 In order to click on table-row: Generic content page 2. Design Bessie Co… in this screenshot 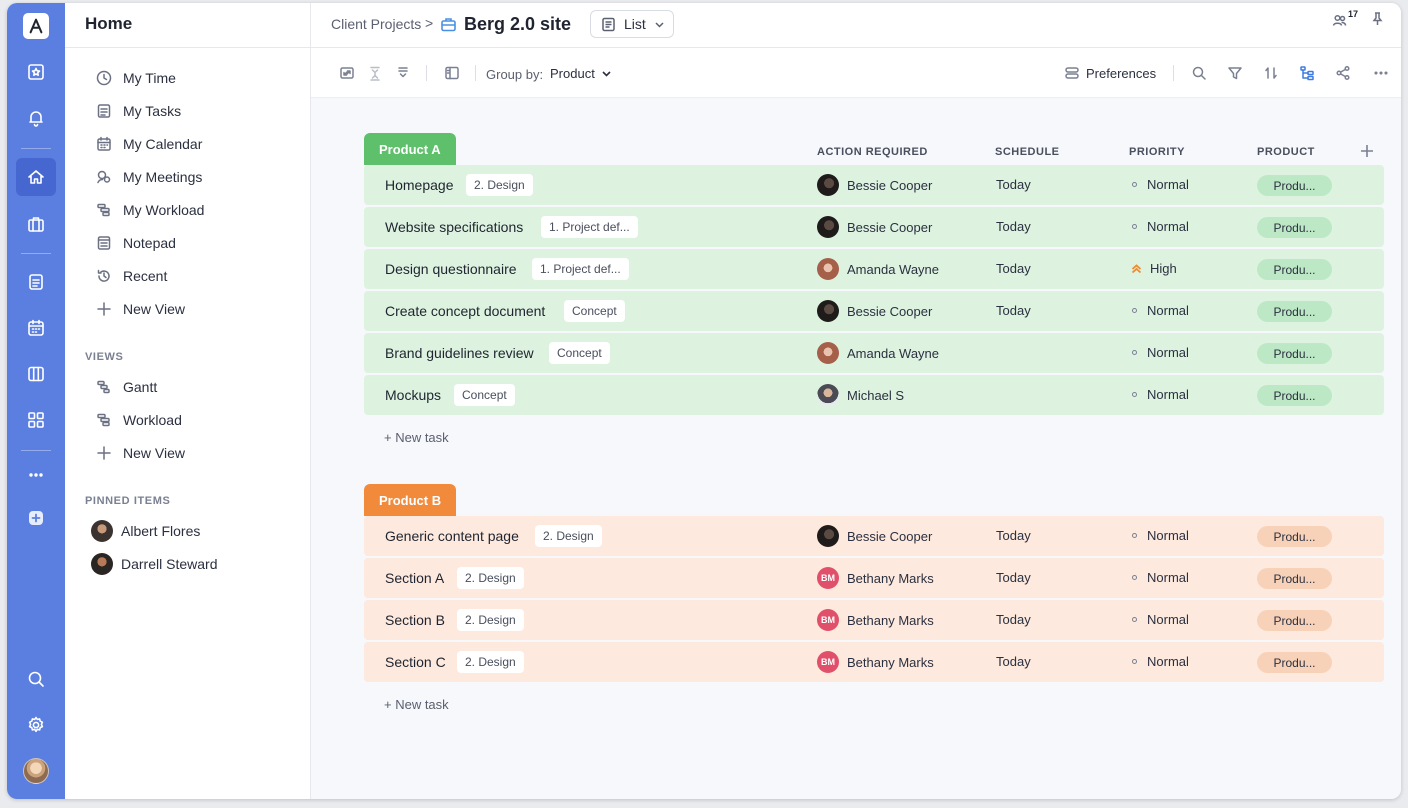, I will do `click(874, 536)`.